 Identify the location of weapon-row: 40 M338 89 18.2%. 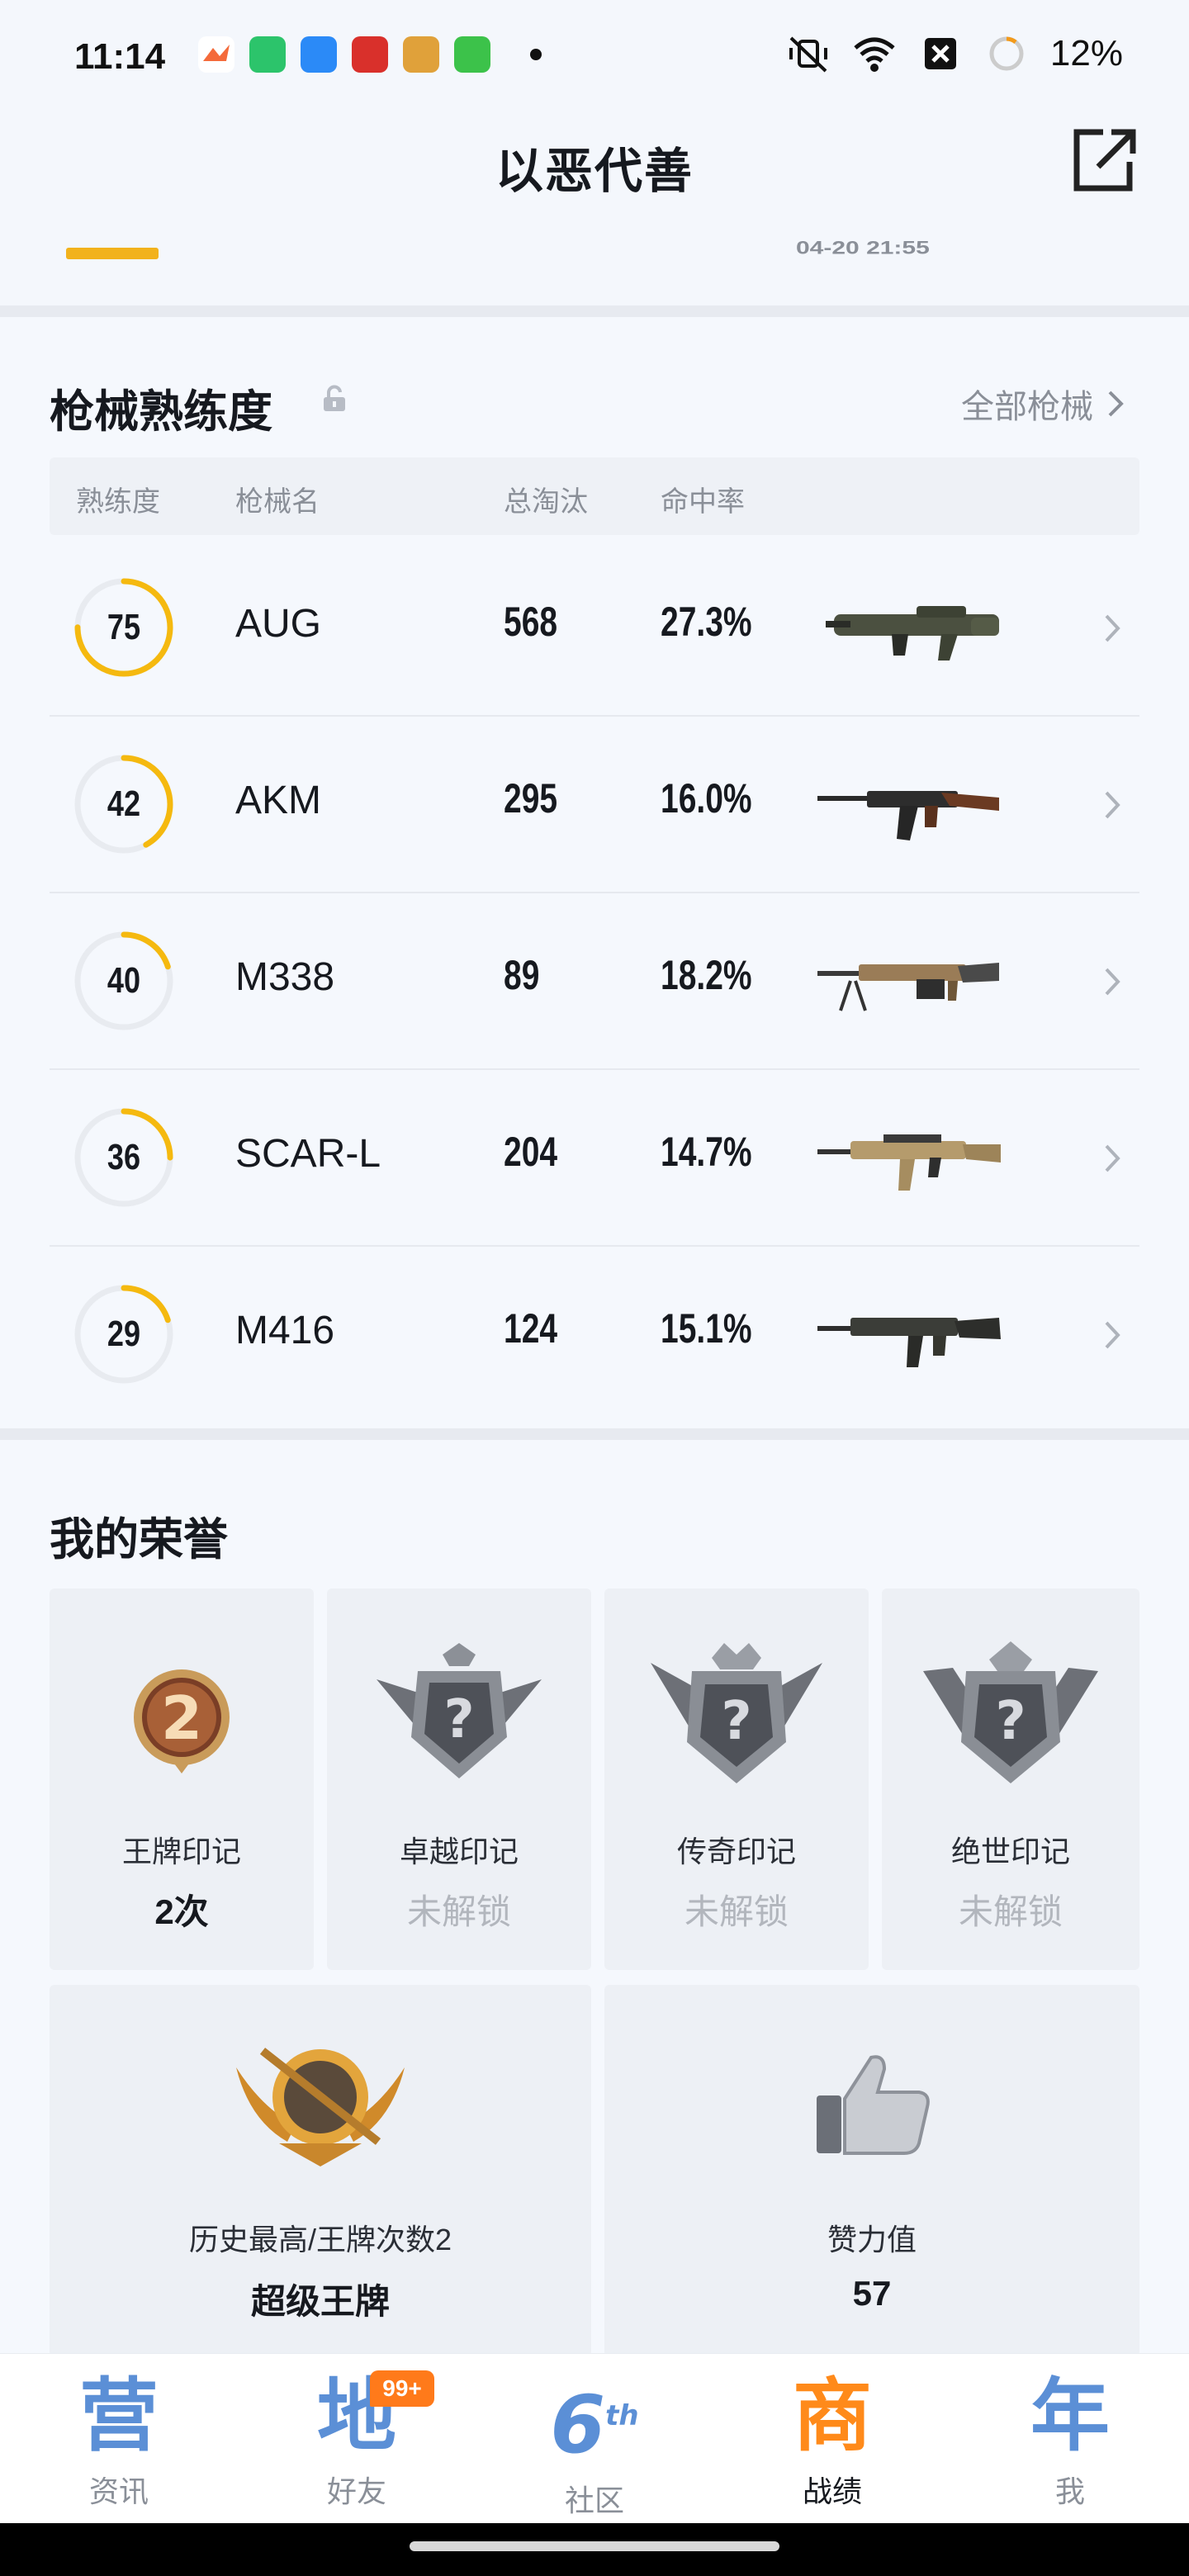
(594, 981).